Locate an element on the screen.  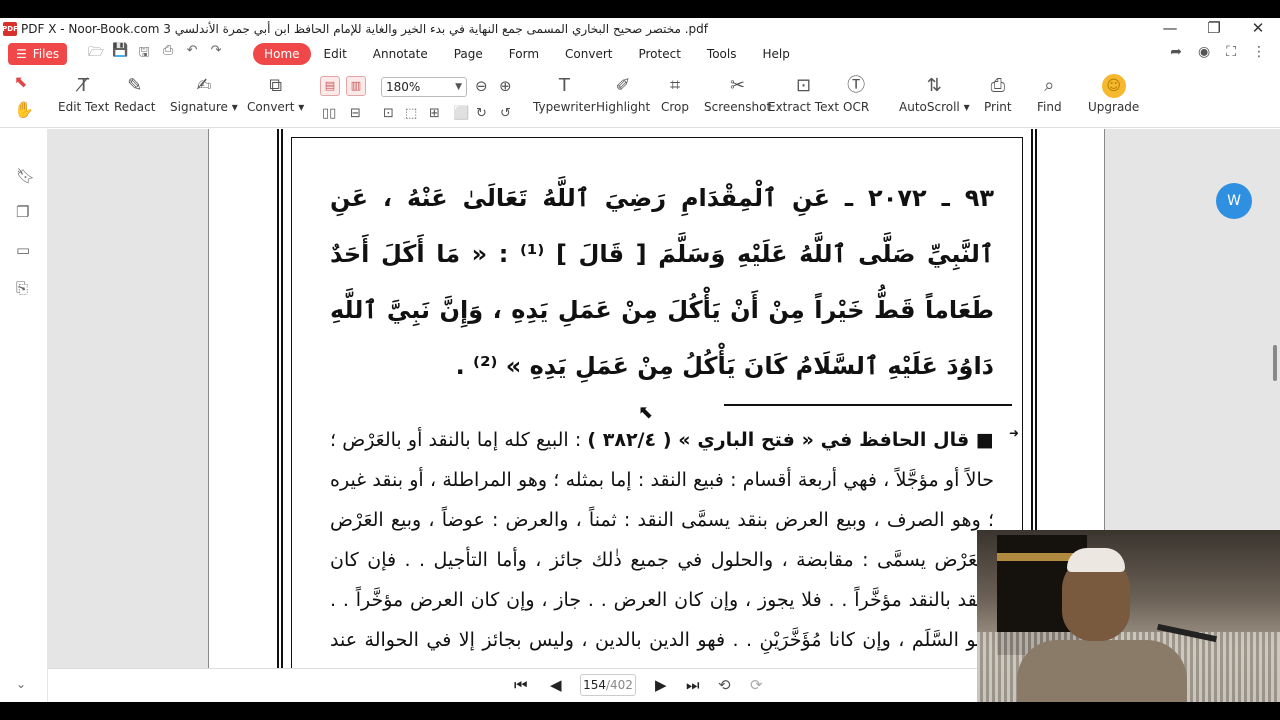
typewriter-label: Typewriter is located at coordinates (564, 107).